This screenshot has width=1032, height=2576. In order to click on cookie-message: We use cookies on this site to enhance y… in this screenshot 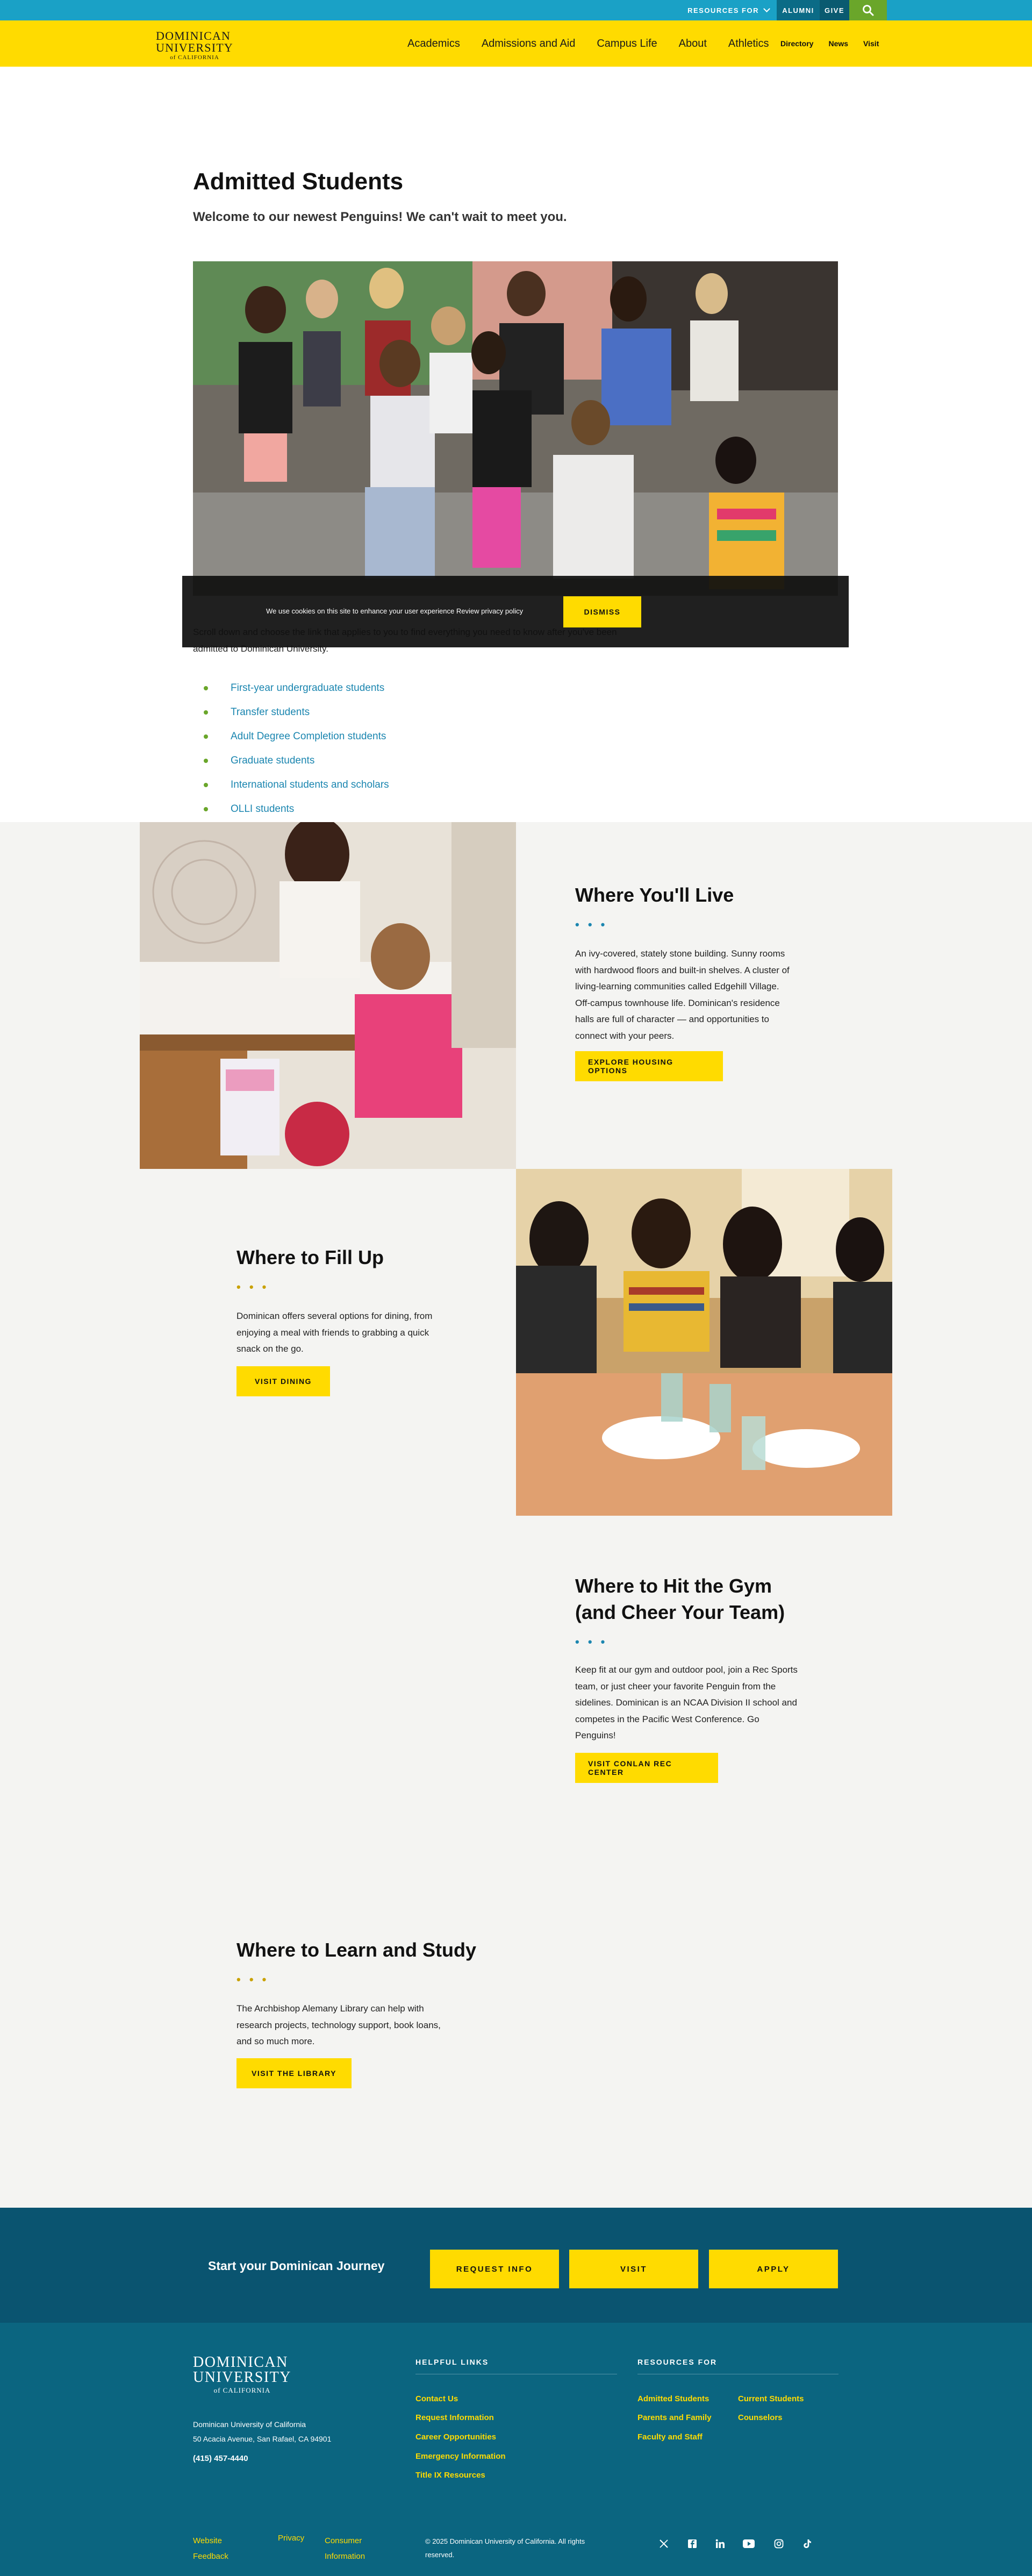, I will do `click(394, 611)`.